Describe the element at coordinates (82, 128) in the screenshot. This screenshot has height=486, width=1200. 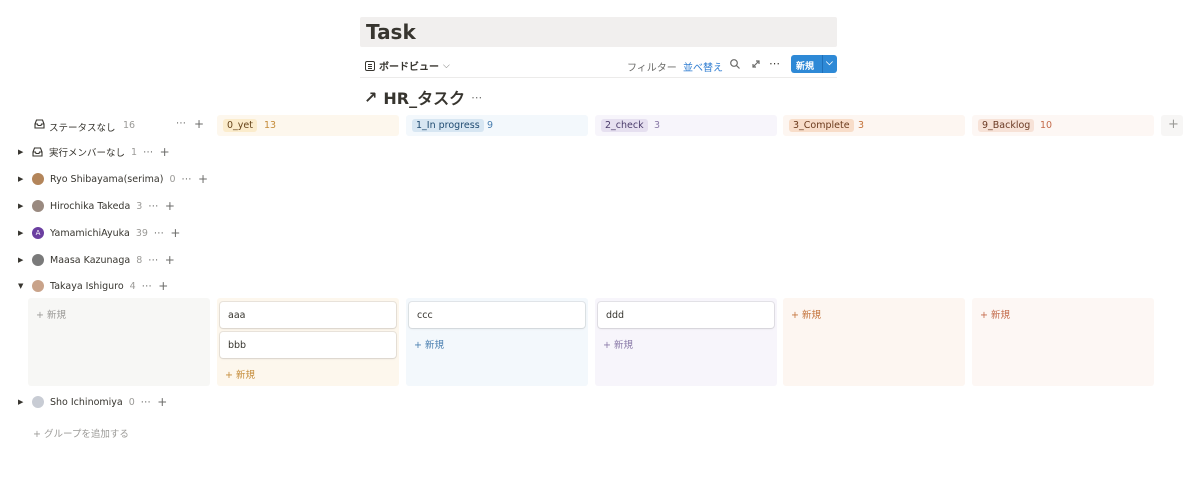
I see `column-label: ステータスなし` at that location.